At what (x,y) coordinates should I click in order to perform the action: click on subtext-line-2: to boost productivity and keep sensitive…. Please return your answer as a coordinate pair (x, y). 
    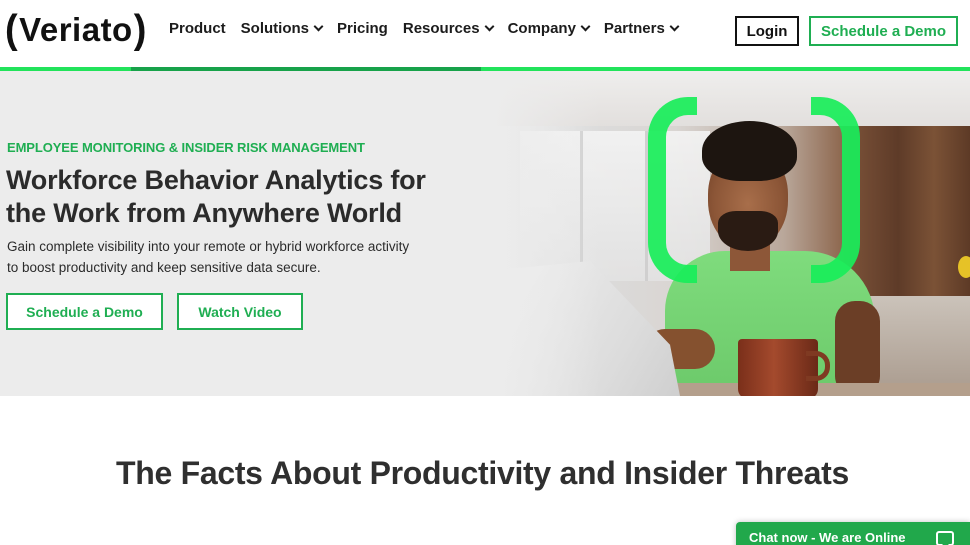
    Looking at the image, I should click on (164, 267).